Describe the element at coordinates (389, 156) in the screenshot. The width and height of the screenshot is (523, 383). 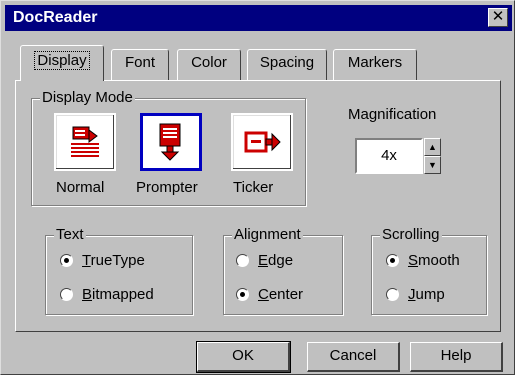
I see `magnification-value: 4x` at that location.